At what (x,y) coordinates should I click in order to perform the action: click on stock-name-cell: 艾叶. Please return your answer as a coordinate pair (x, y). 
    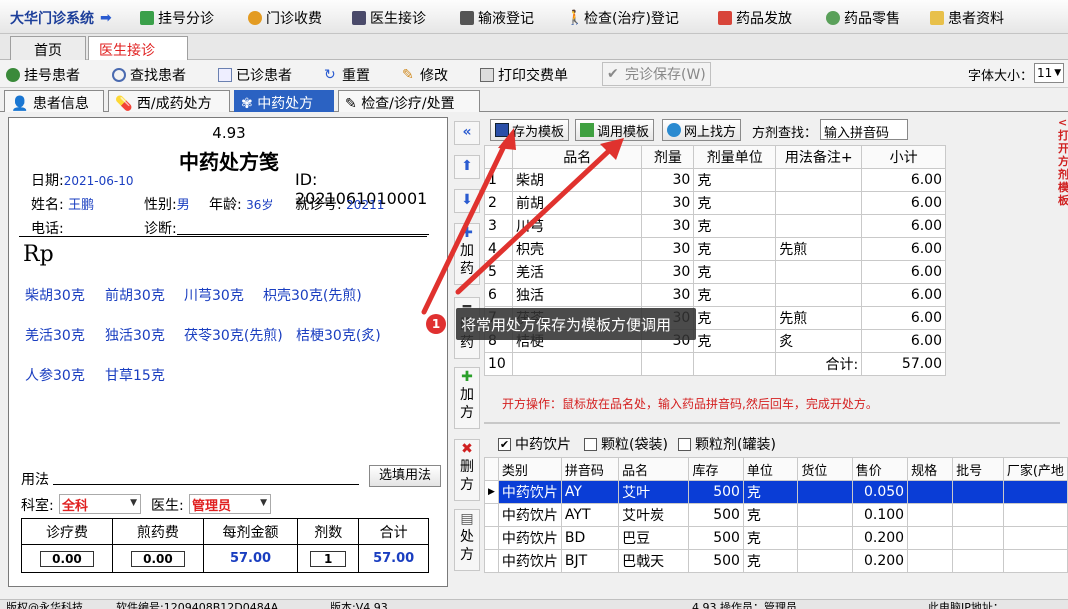
    Looking at the image, I should click on (654, 492).